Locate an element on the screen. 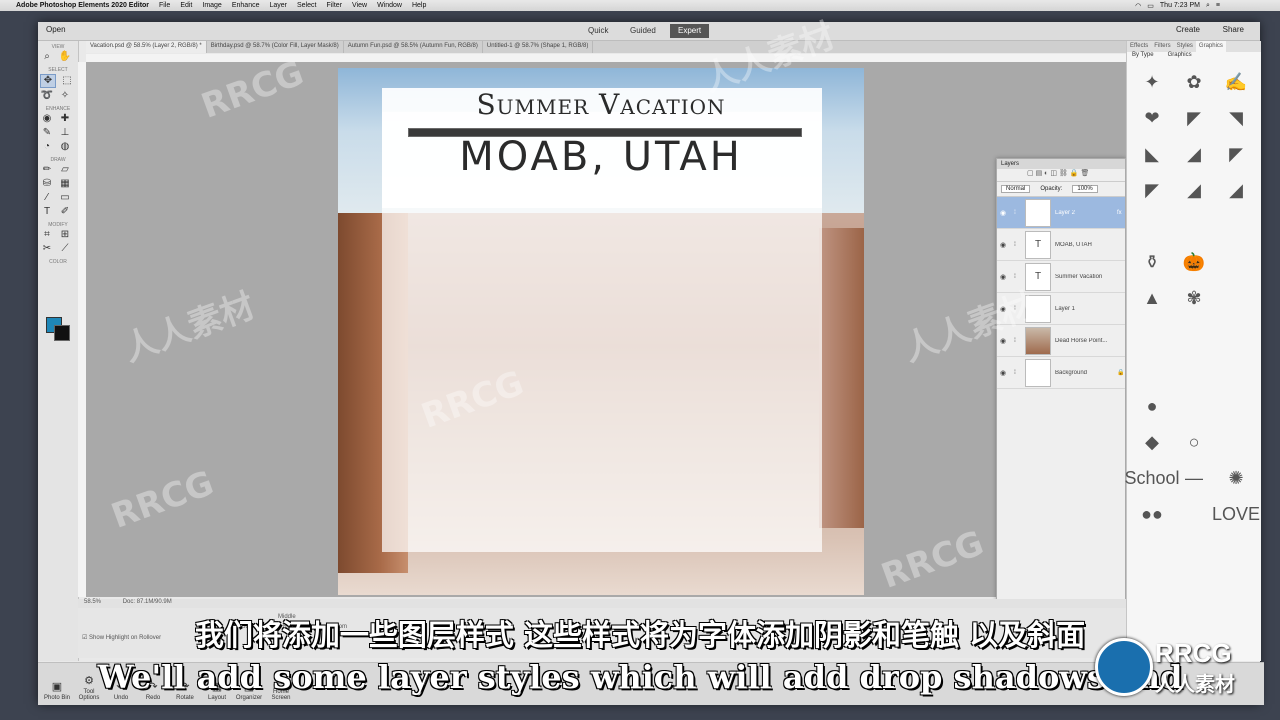  layer-name: Summer Vacation is located at coordinates (1086, 277).